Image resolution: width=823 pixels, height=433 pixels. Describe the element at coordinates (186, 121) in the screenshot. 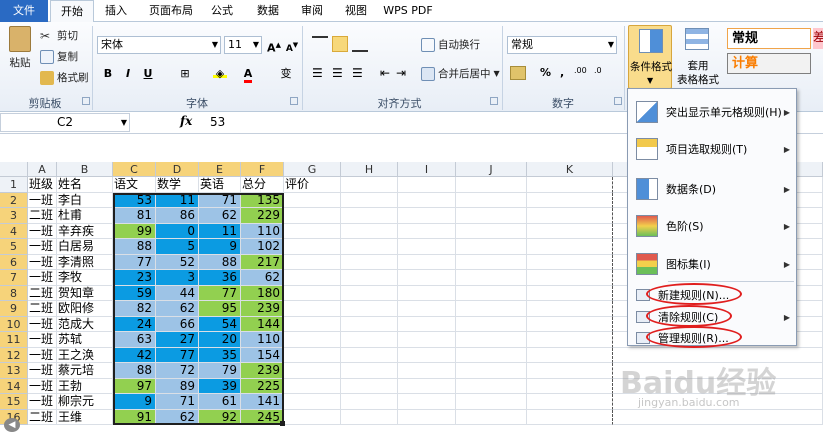

I see `insert-function-icon: fx` at that location.